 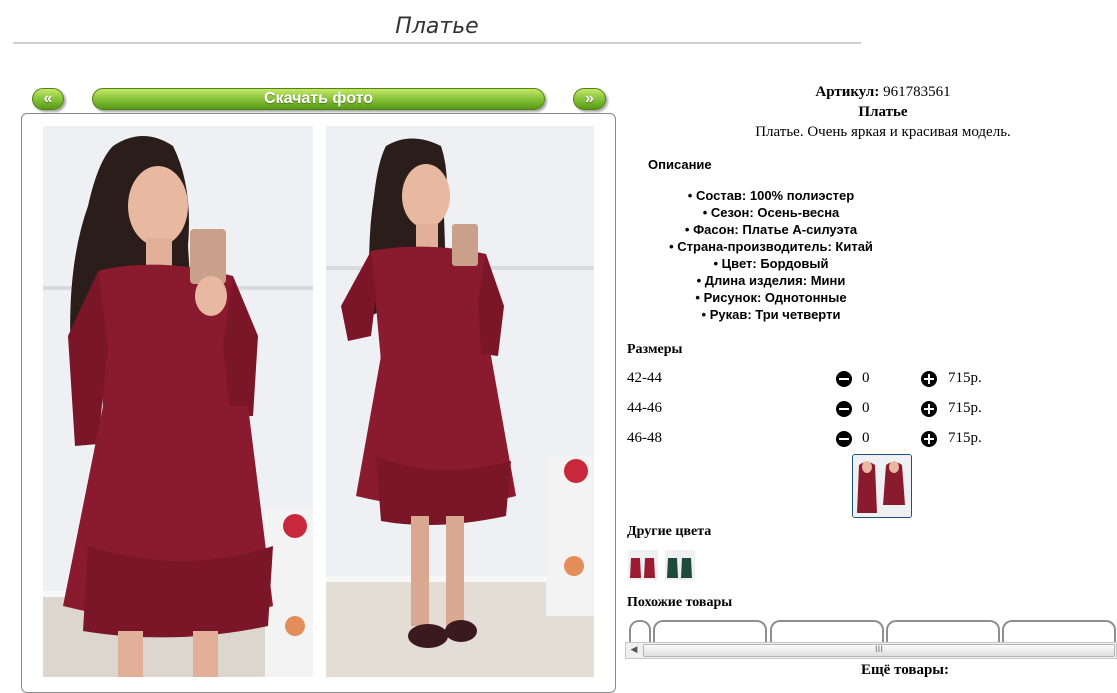 I want to click on spec-item: Рукав: Три четверти, so click(x=771, y=314).